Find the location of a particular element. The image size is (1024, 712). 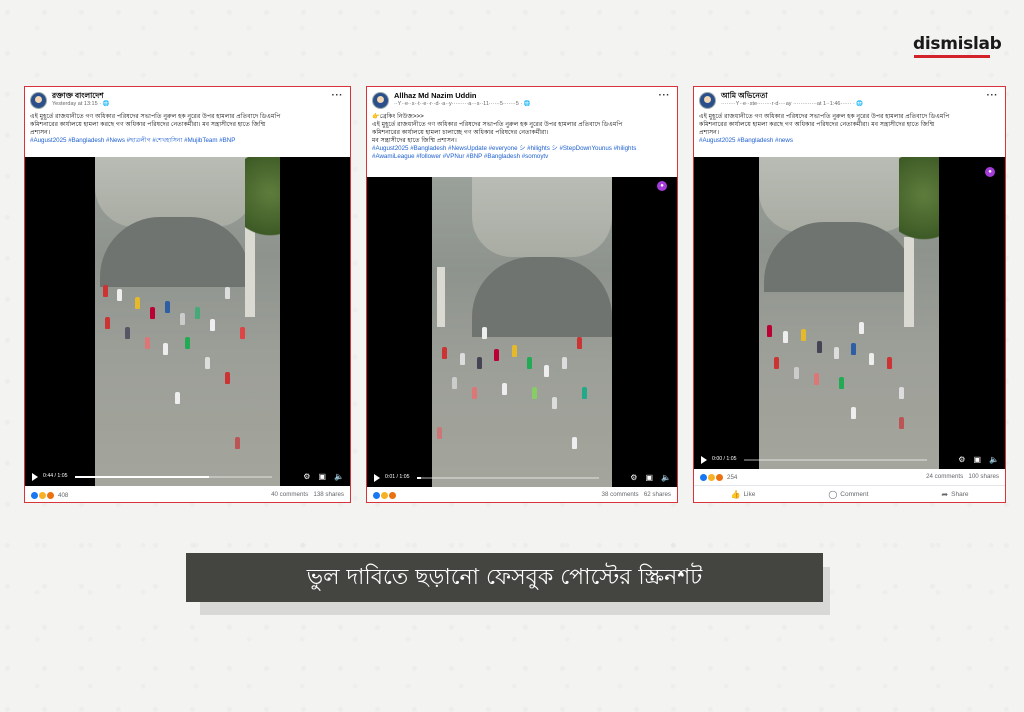

video-player: ● 0:01 / 1:05 ⚙ ▣ 🔈 is located at coordinates (522, 332).